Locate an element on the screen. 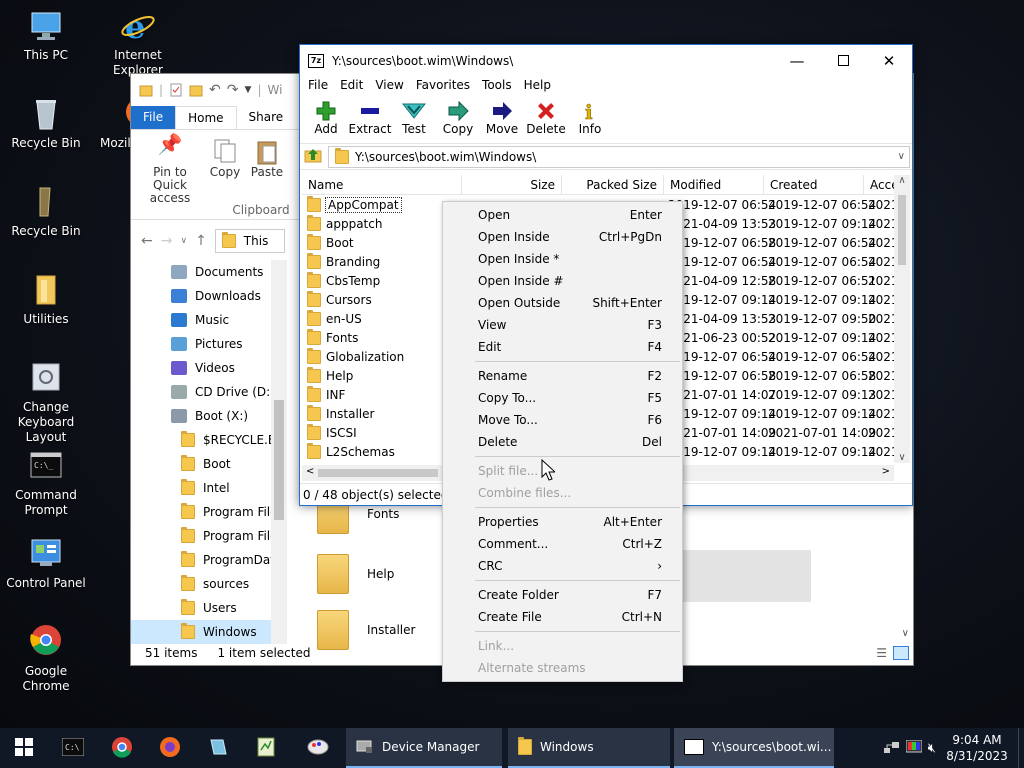 This screenshot has width=1024, height=768. nav-item: Videos is located at coordinates (209, 368).